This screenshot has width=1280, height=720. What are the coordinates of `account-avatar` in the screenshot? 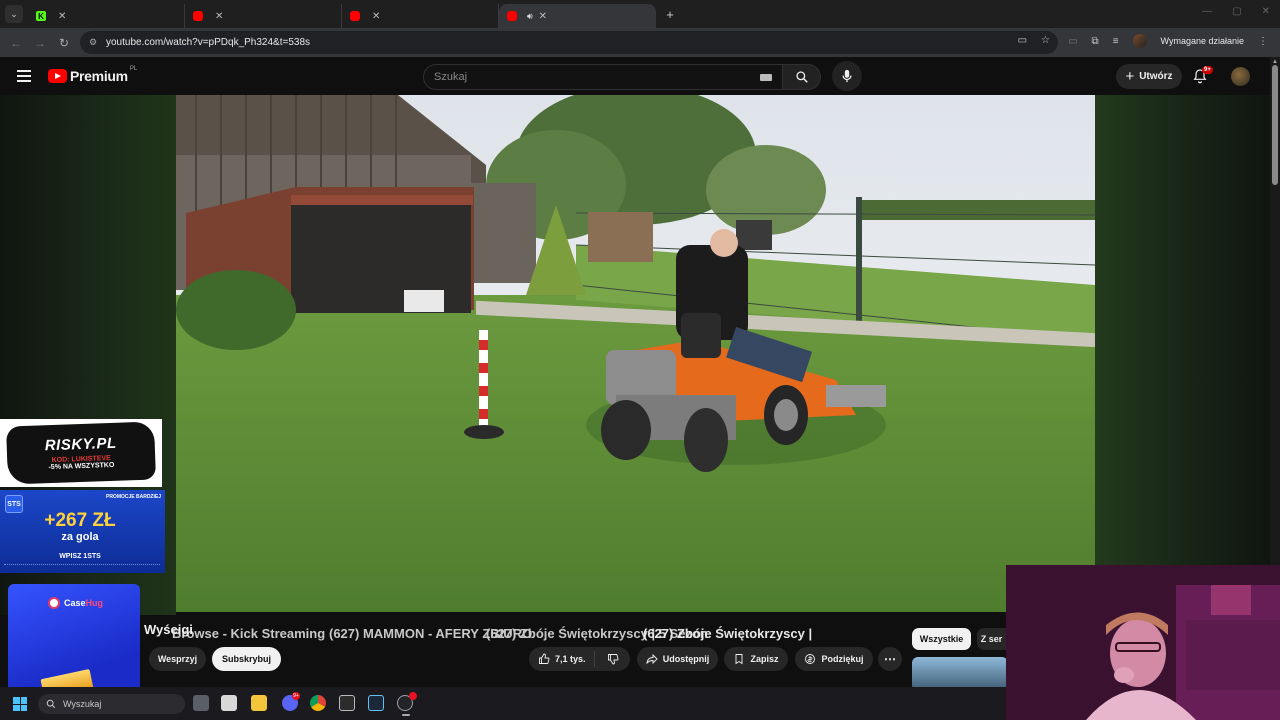 It's located at (1240, 76).